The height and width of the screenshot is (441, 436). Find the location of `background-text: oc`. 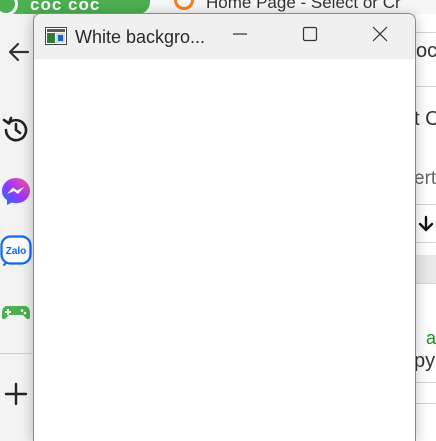

background-text: oc is located at coordinates (426, 51).